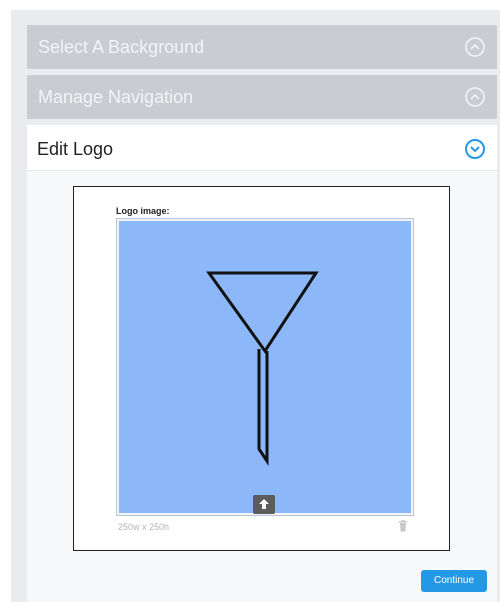 This screenshot has width=500, height=602. What do you see at coordinates (262, 368) in the screenshot?
I see `funnel-logo-icon` at bounding box center [262, 368].